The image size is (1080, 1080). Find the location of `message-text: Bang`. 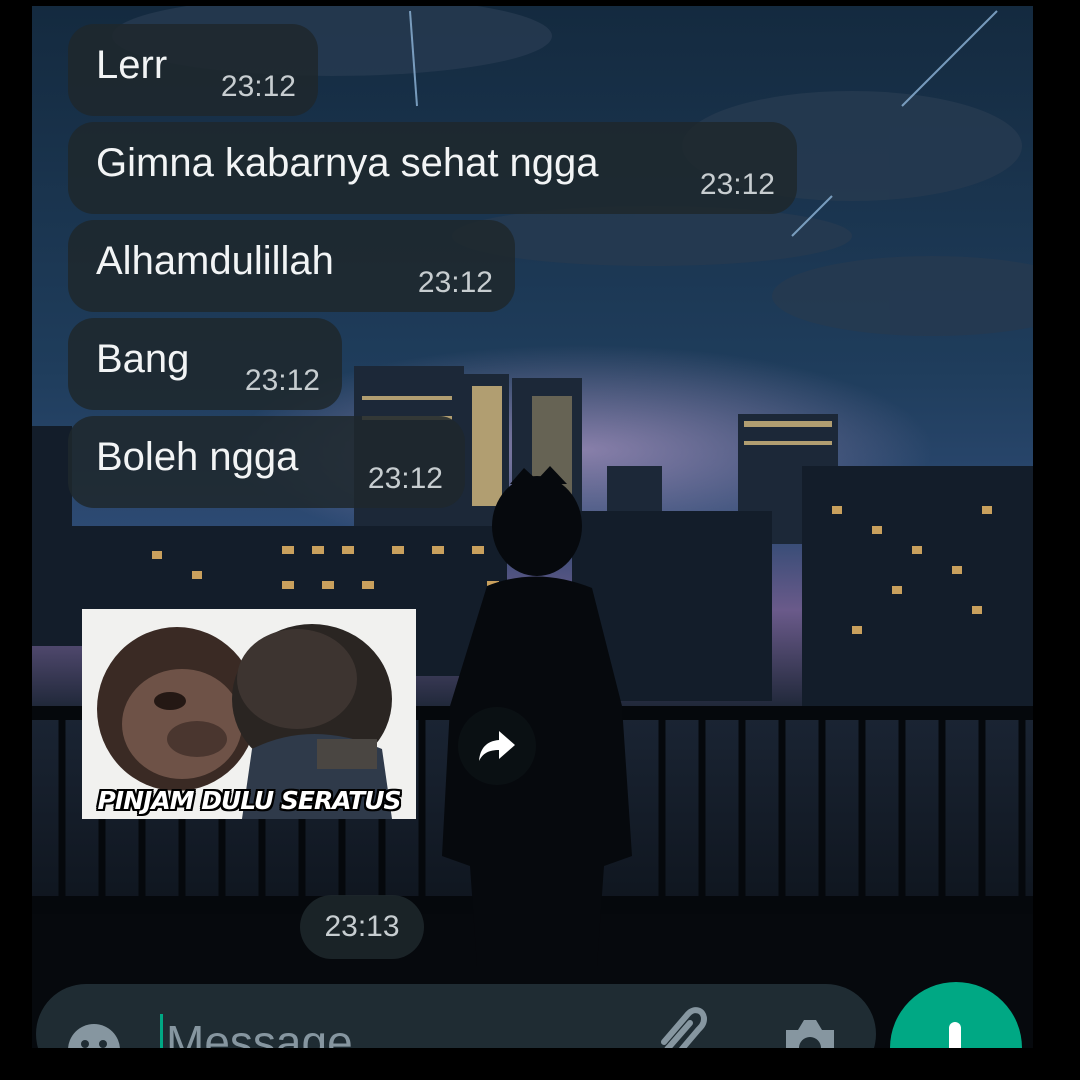

message-text: Bang is located at coordinates (143, 359).